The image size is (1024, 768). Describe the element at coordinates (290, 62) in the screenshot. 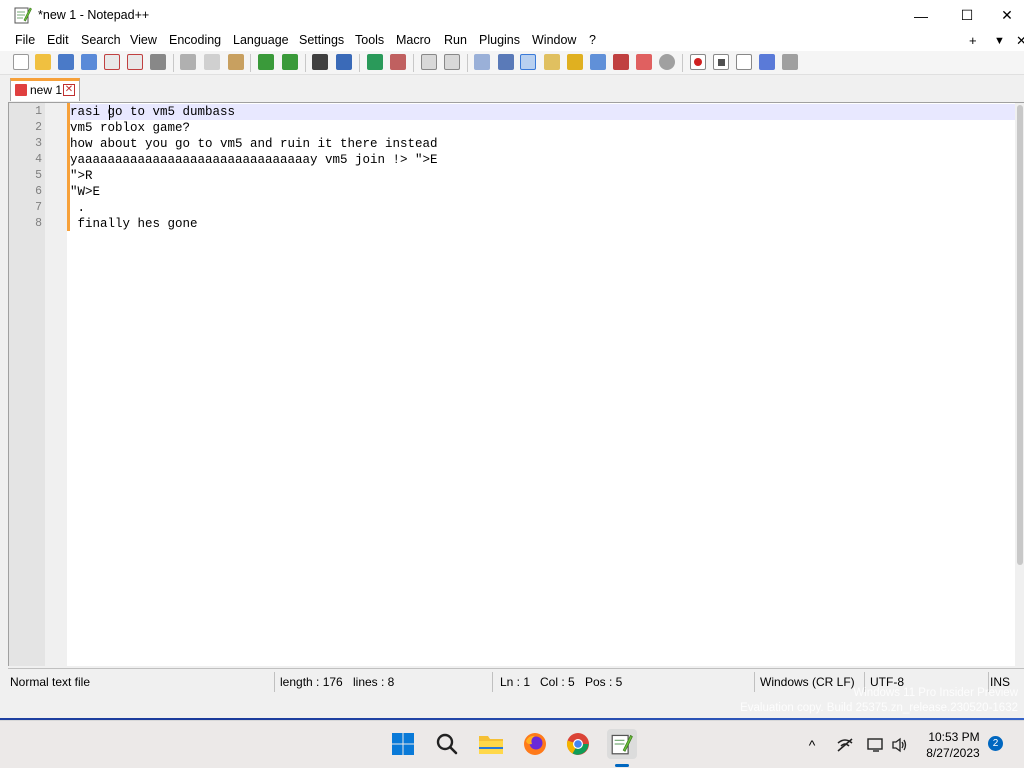

I see `redo-icon` at that location.